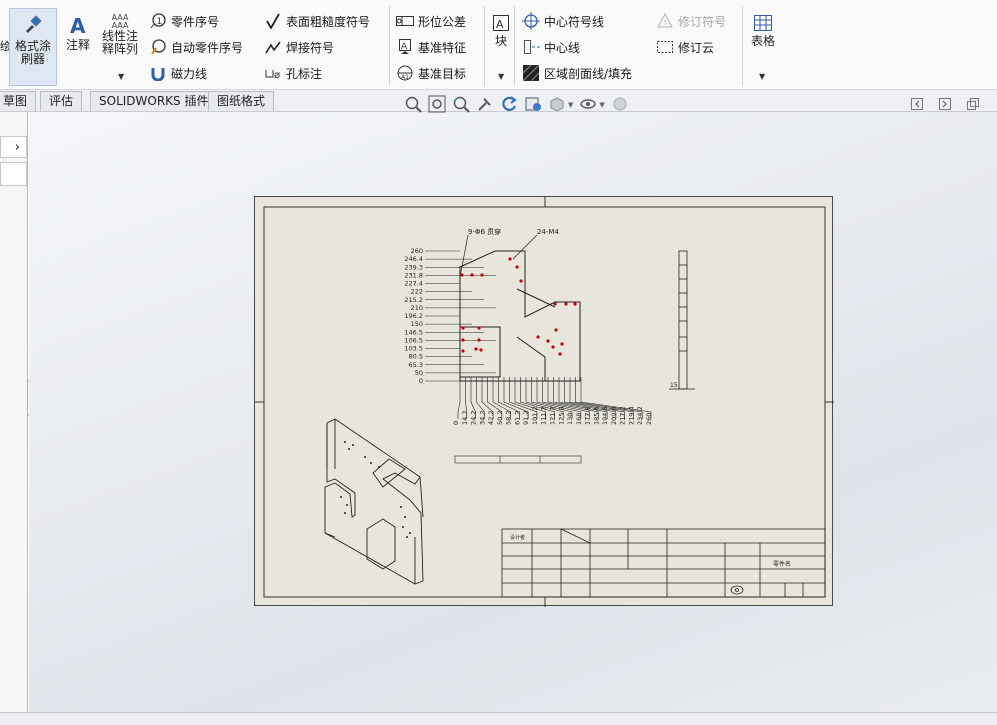 This screenshot has width=997, height=725. Describe the element at coordinates (485, 105) in the screenshot. I see `select-tool-icon` at that location.